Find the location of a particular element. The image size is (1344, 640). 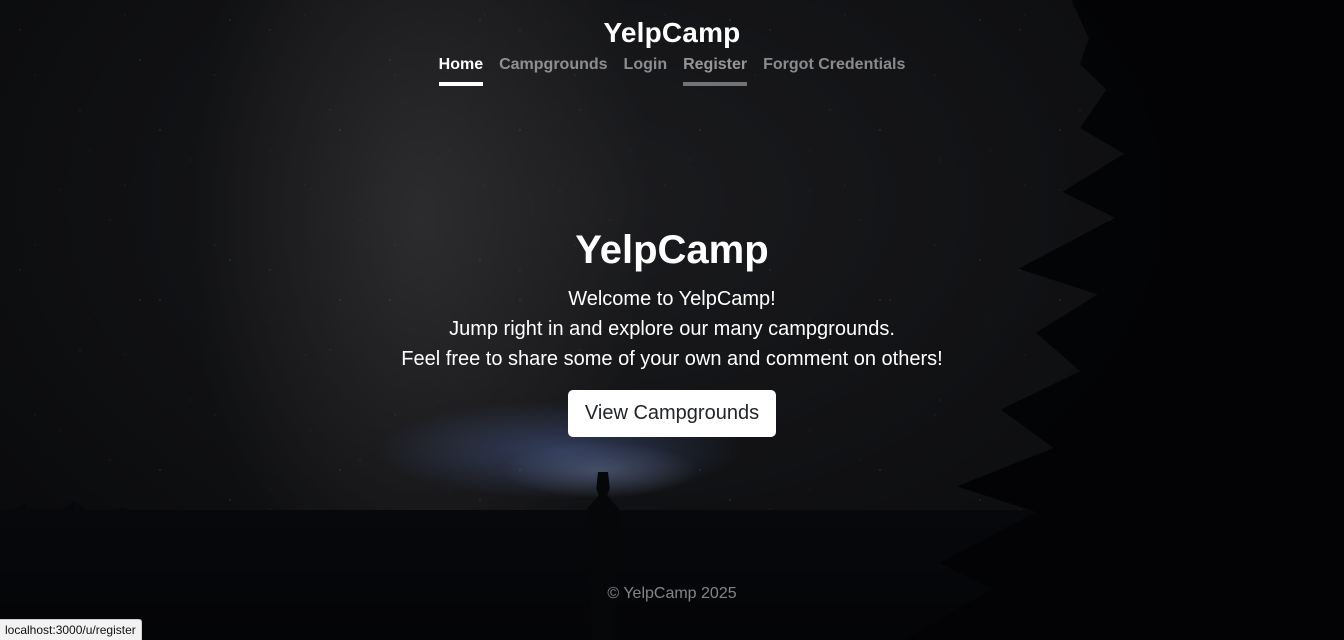

nav-link-home: Home is located at coordinates (461, 71).